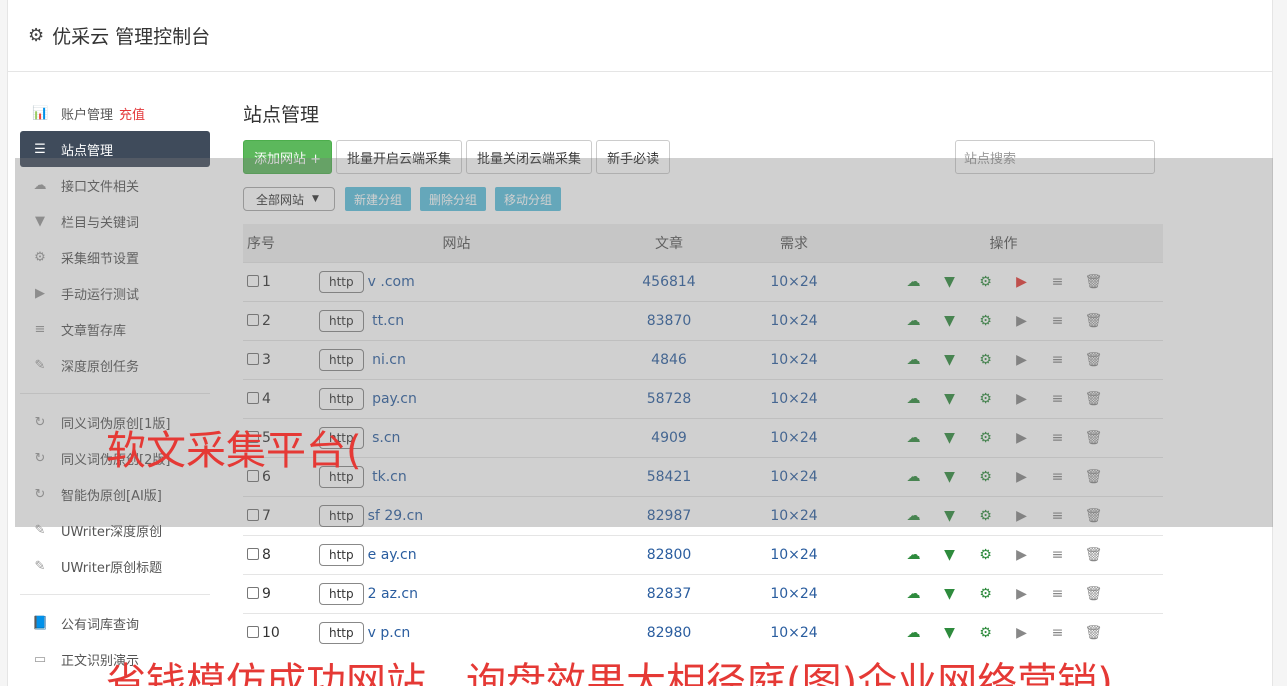  Describe the element at coordinates (115, 566) in the screenshot. I see `sidebar-item-uwriter-title: ✎ UWriter原创标题` at that location.